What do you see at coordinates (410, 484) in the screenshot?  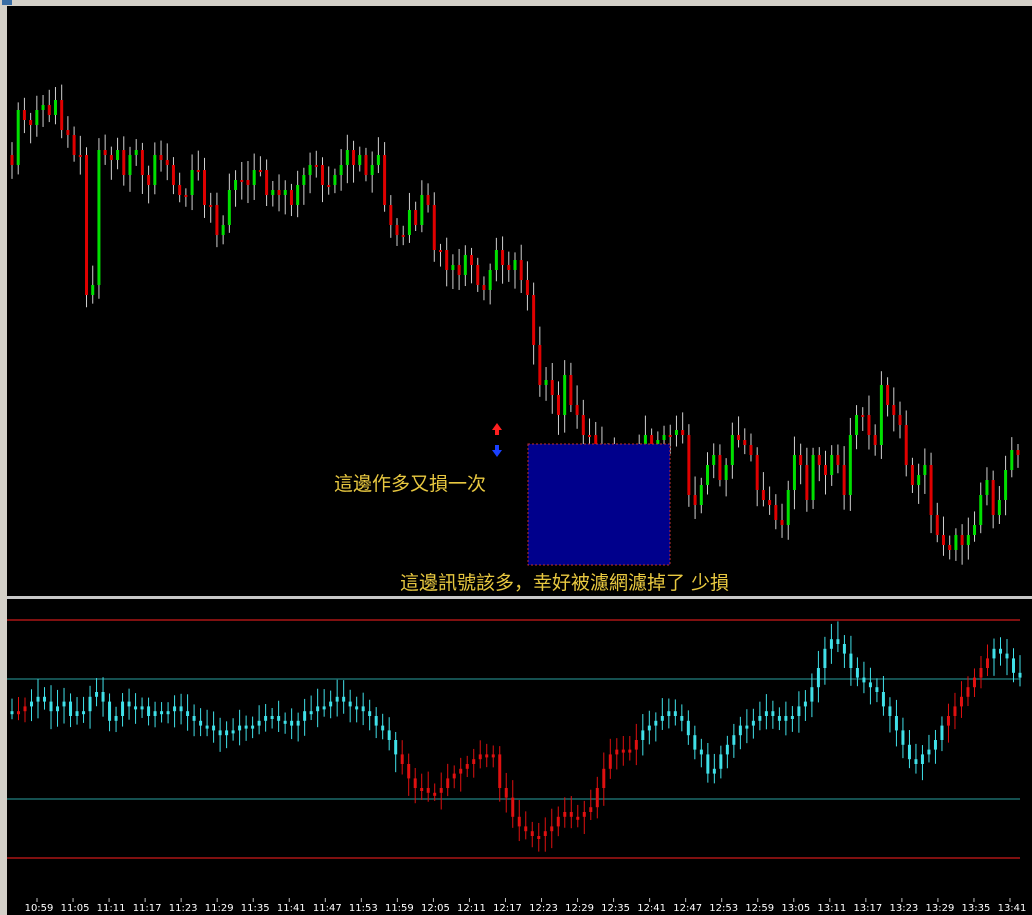 I see `annotation-note-1: 這邊作多又損一次` at bounding box center [410, 484].